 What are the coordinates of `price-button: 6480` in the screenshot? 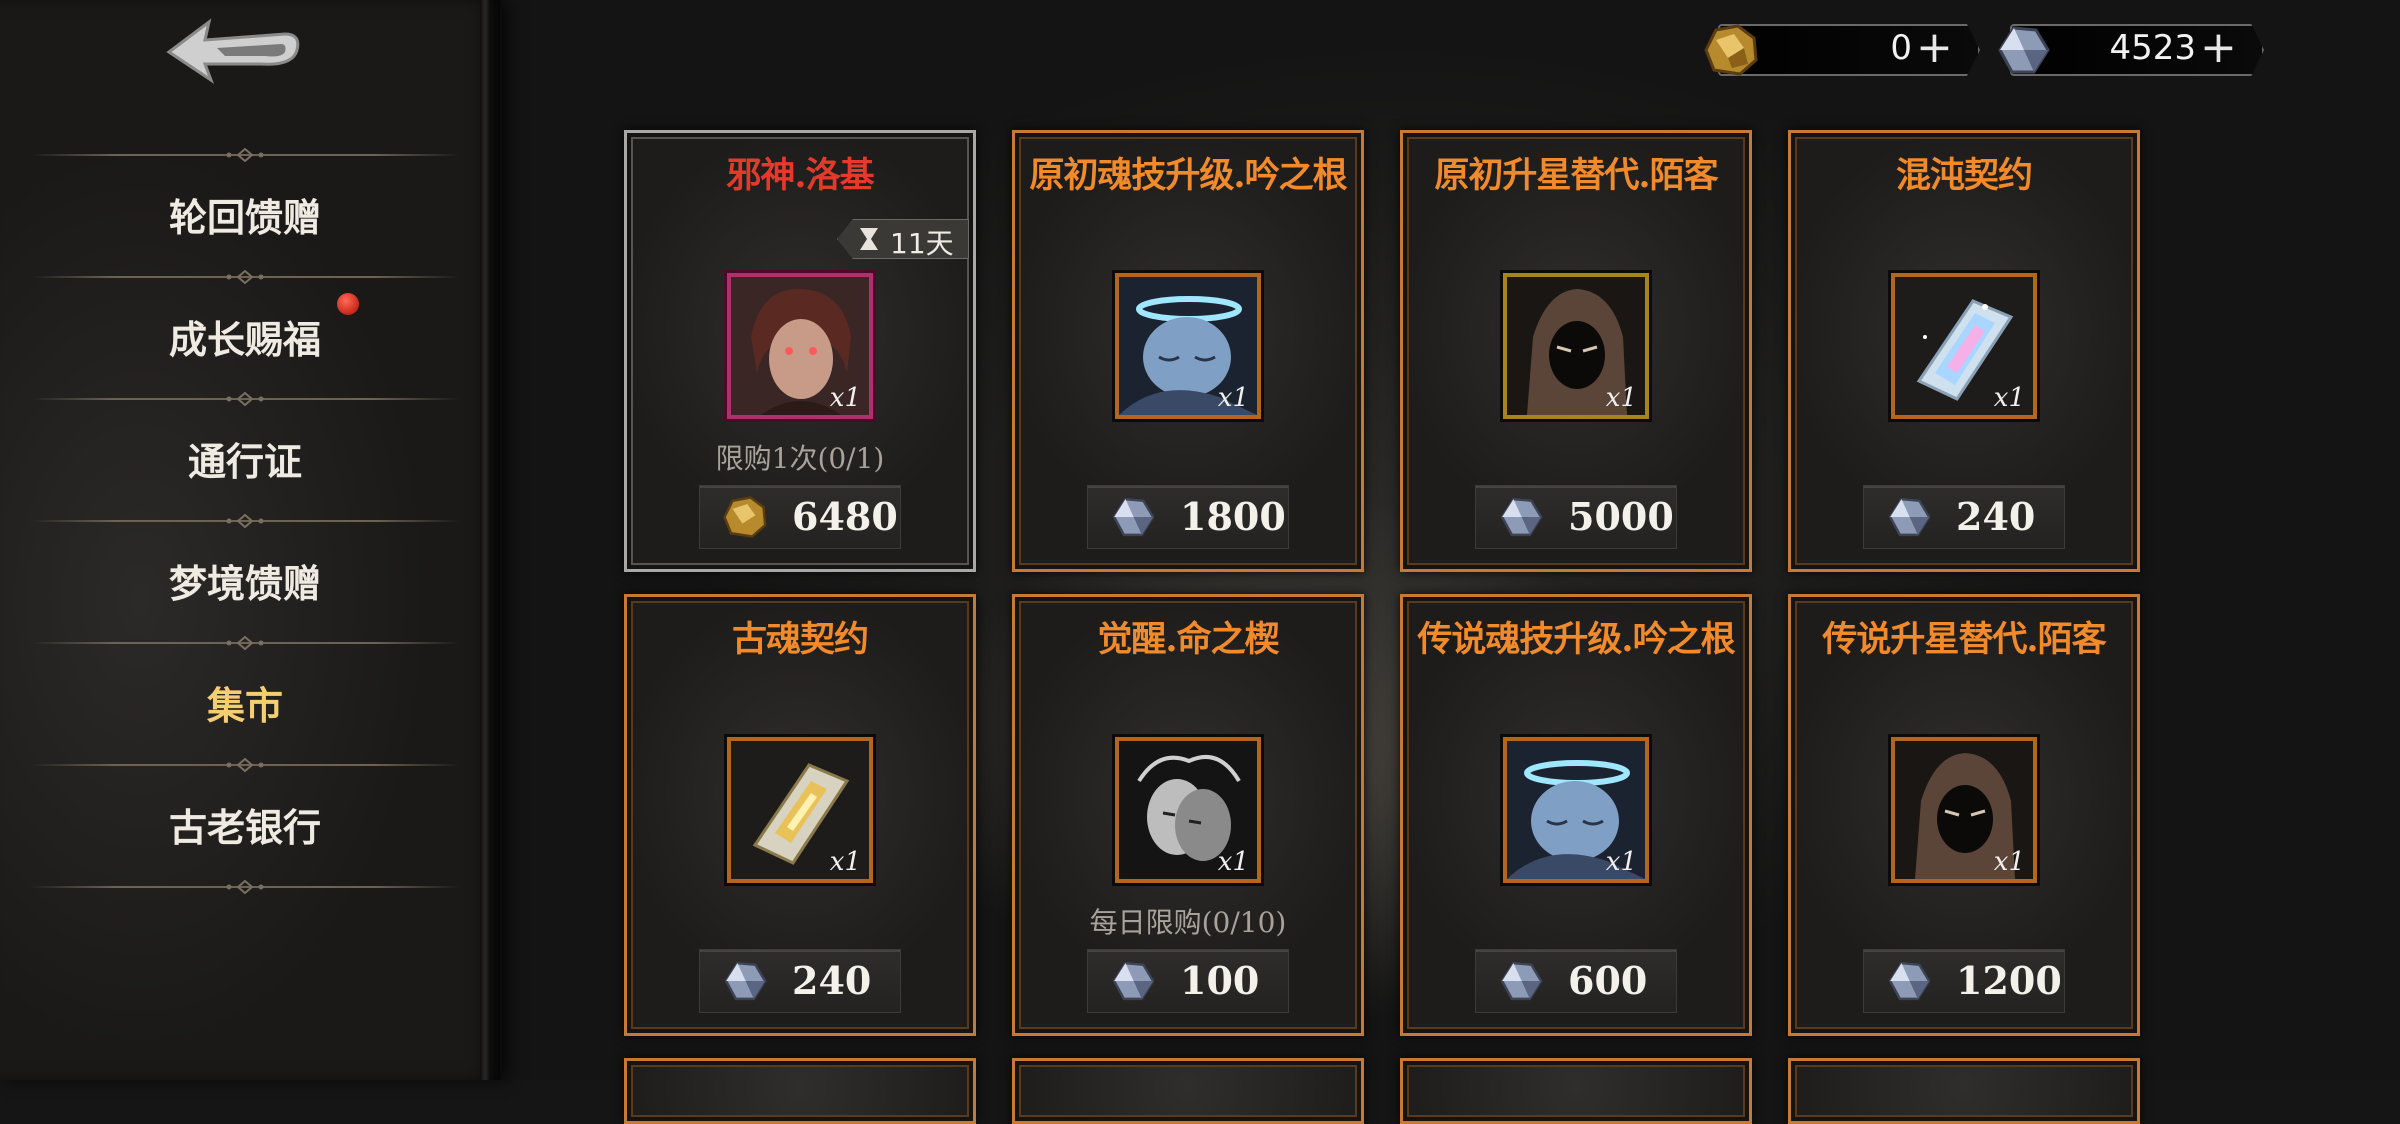 It's located at (800, 517).